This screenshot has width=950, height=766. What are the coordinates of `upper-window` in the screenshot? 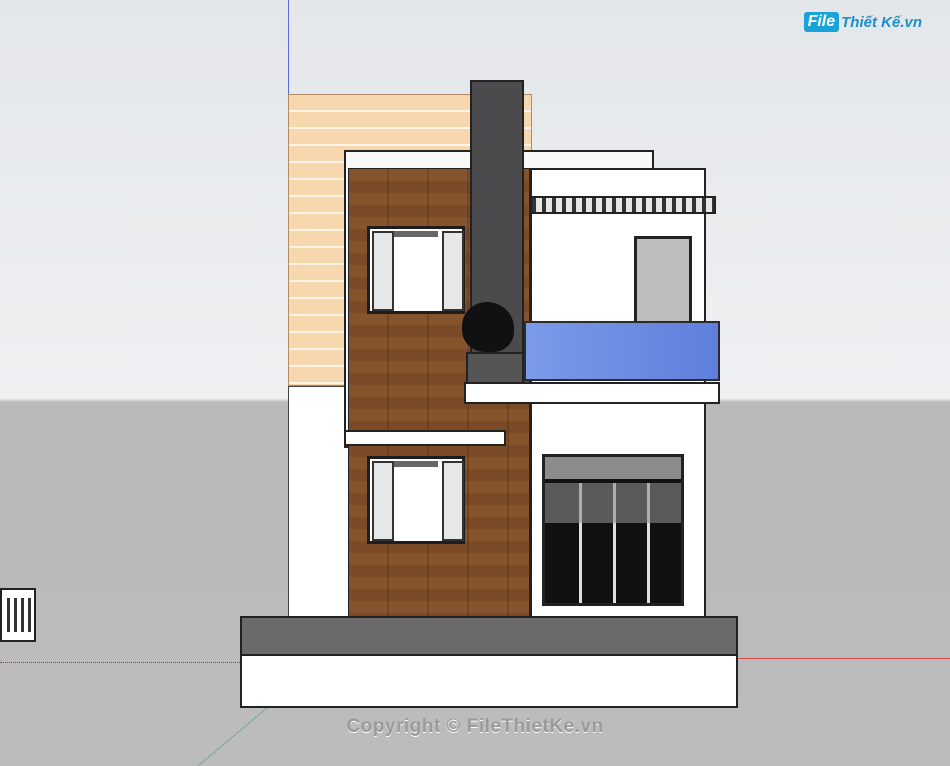 It's located at (416, 270).